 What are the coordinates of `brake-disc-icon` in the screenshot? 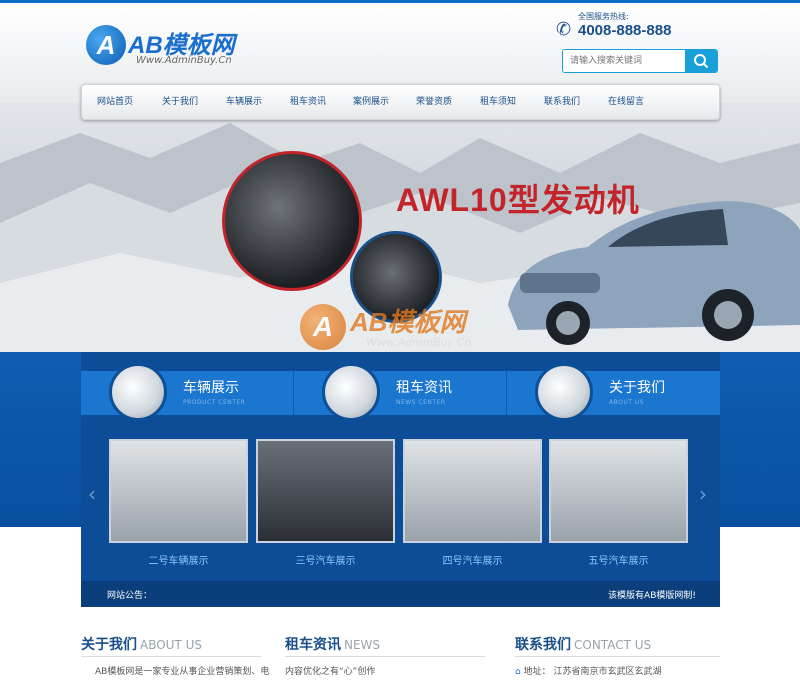 It's located at (564, 392).